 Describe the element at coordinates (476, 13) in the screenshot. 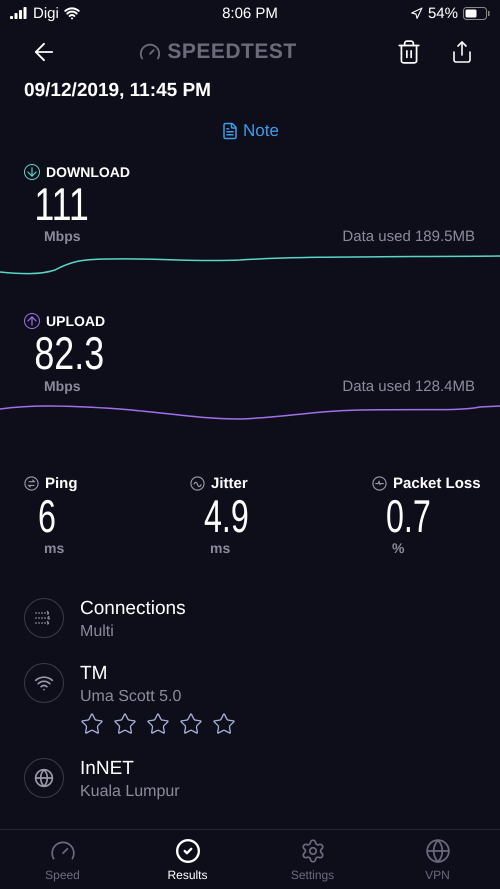

I see `battery-icon` at that location.